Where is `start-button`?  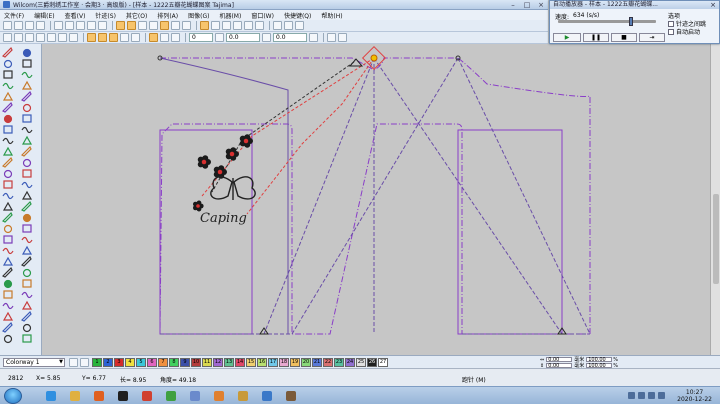 start-button is located at coordinates (13, 396).